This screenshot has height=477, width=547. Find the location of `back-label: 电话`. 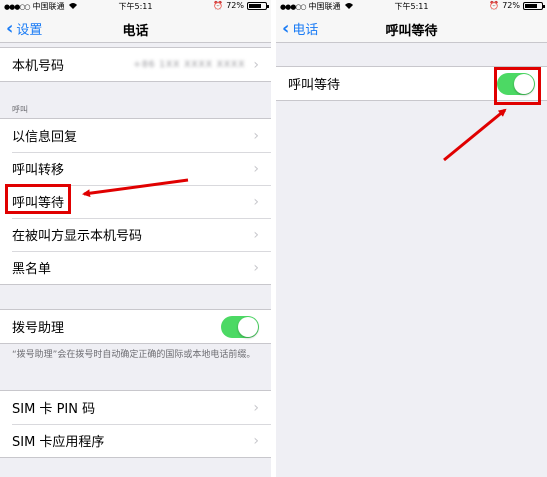

back-label: 电话 is located at coordinates (305, 30).